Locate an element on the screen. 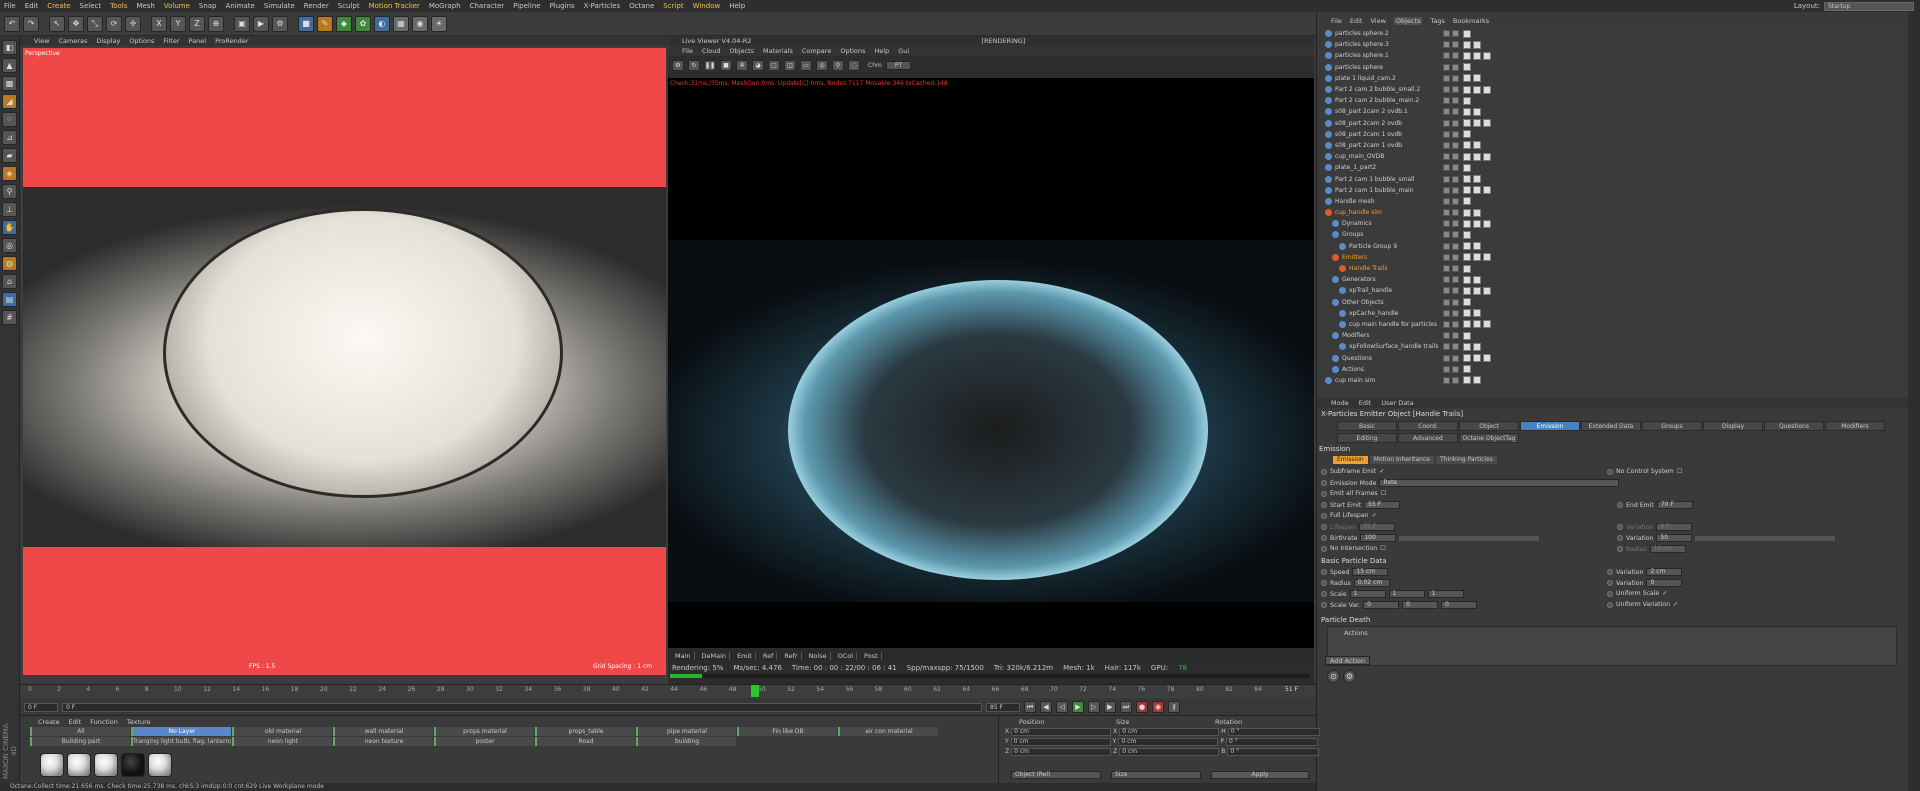 The width and height of the screenshot is (1920, 791). live-viewer-menu-options: Options is located at coordinates (852, 51).